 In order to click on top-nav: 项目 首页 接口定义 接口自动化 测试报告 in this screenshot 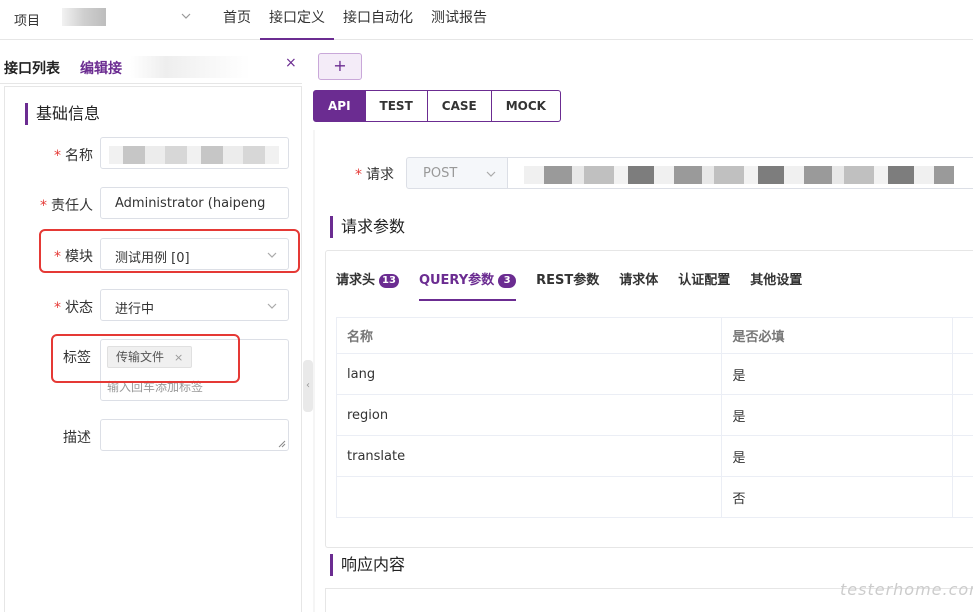, I will do `click(486, 20)`.